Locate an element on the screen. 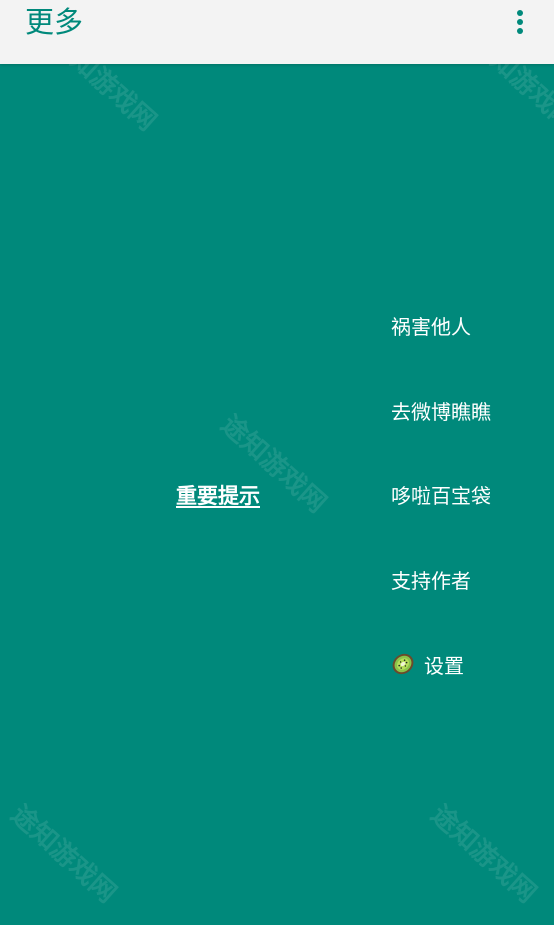 The image size is (554, 925). menu-item-support-author: 支持作者 is located at coordinates (431, 579).